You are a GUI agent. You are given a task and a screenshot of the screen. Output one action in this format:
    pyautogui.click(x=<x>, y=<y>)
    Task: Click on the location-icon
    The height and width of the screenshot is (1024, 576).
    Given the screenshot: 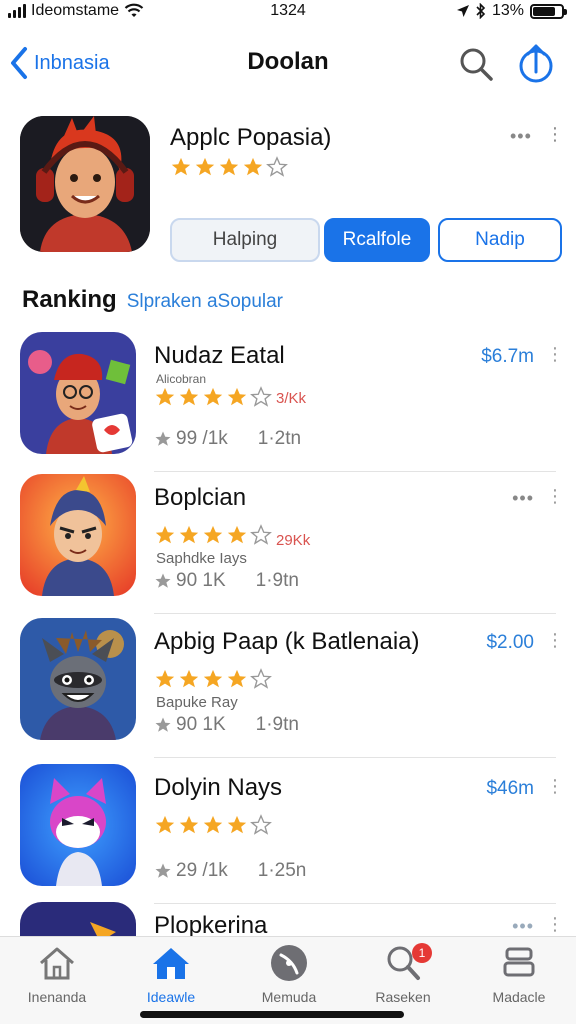 What is the action you would take?
    pyautogui.click(x=462, y=11)
    